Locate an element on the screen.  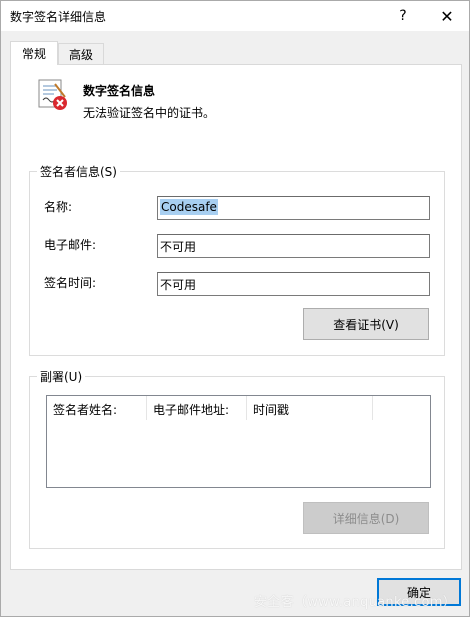
signing-time-label: 签名时间: is located at coordinates (70, 283).